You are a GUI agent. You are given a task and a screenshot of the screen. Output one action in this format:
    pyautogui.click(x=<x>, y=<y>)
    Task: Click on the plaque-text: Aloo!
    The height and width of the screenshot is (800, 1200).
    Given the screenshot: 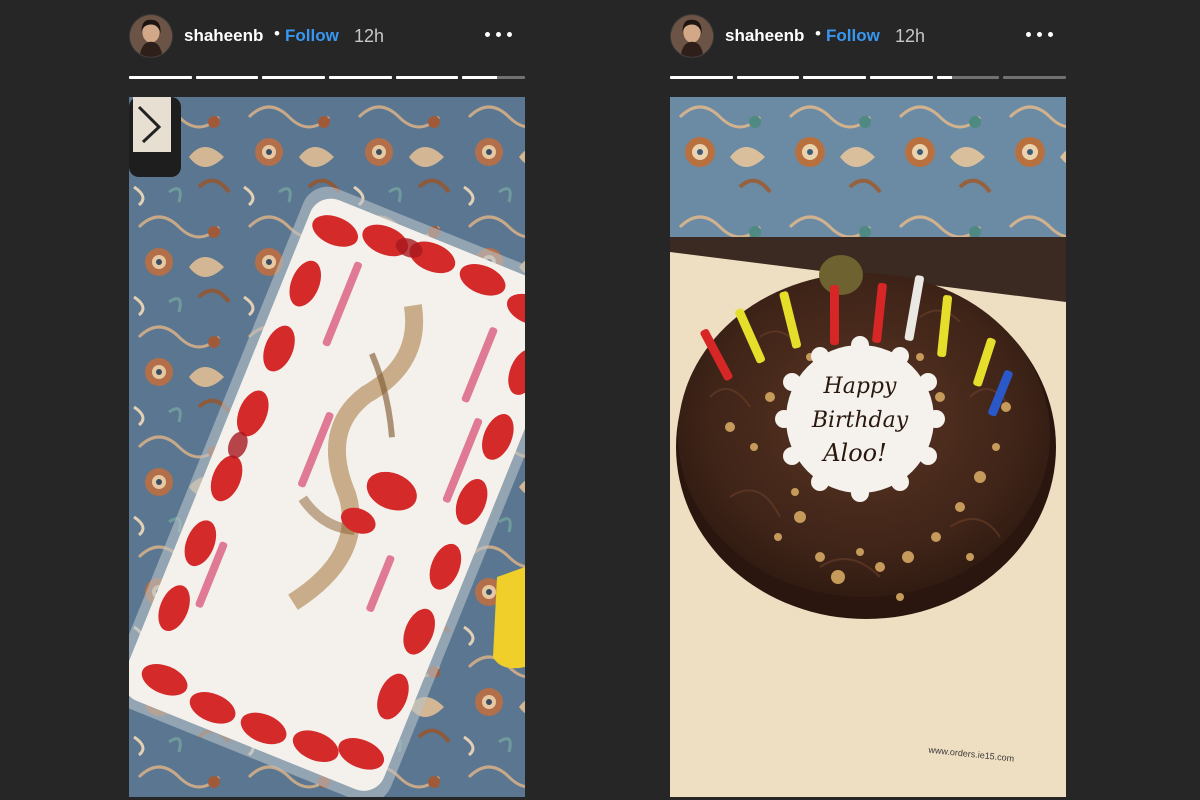 What is the action you would take?
    pyautogui.click(x=854, y=453)
    